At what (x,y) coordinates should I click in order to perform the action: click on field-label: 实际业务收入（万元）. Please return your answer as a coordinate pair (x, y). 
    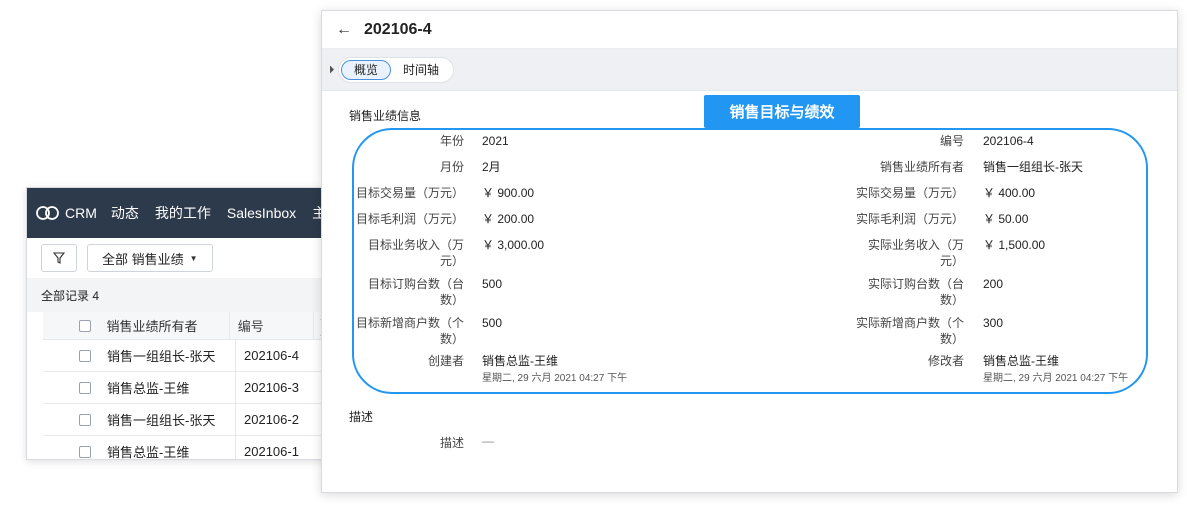
    Looking at the image, I should click on (915, 253).